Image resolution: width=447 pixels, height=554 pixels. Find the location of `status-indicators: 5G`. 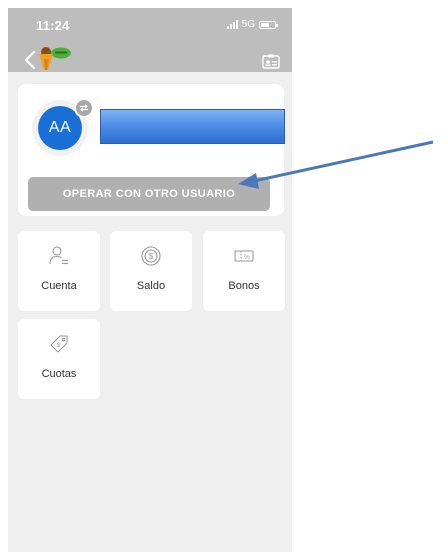

status-indicators: 5G is located at coordinates (252, 24).